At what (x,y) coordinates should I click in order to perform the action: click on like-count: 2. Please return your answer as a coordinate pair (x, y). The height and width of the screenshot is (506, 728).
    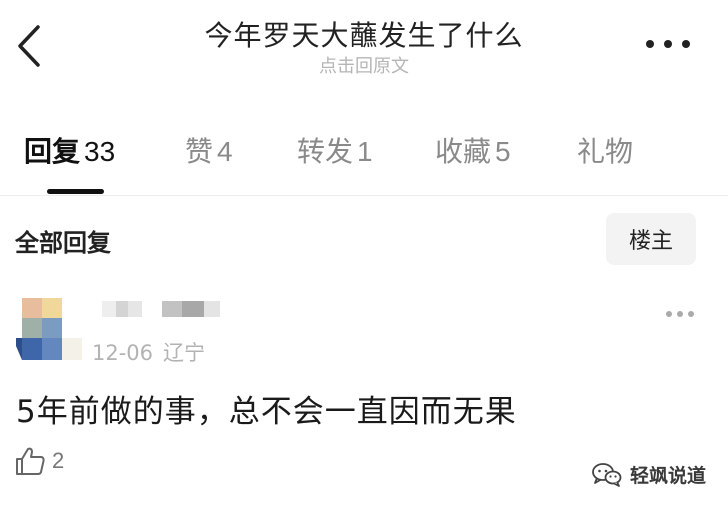
    Looking at the image, I should click on (58, 460).